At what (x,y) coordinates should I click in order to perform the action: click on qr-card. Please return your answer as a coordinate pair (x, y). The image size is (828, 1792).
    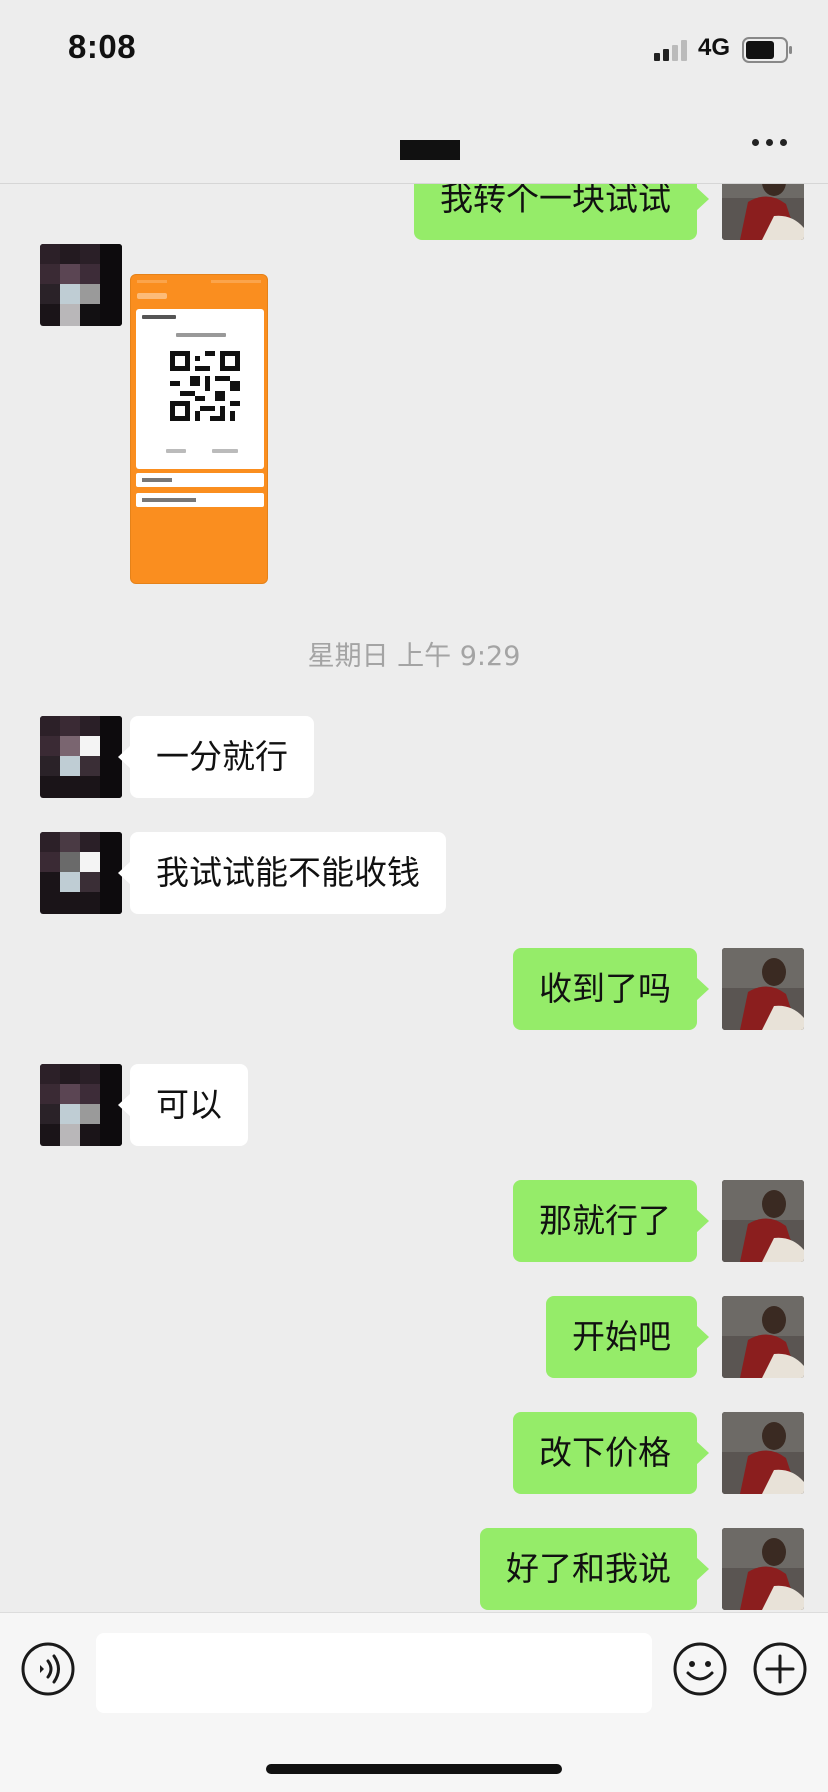
    Looking at the image, I should click on (200, 389).